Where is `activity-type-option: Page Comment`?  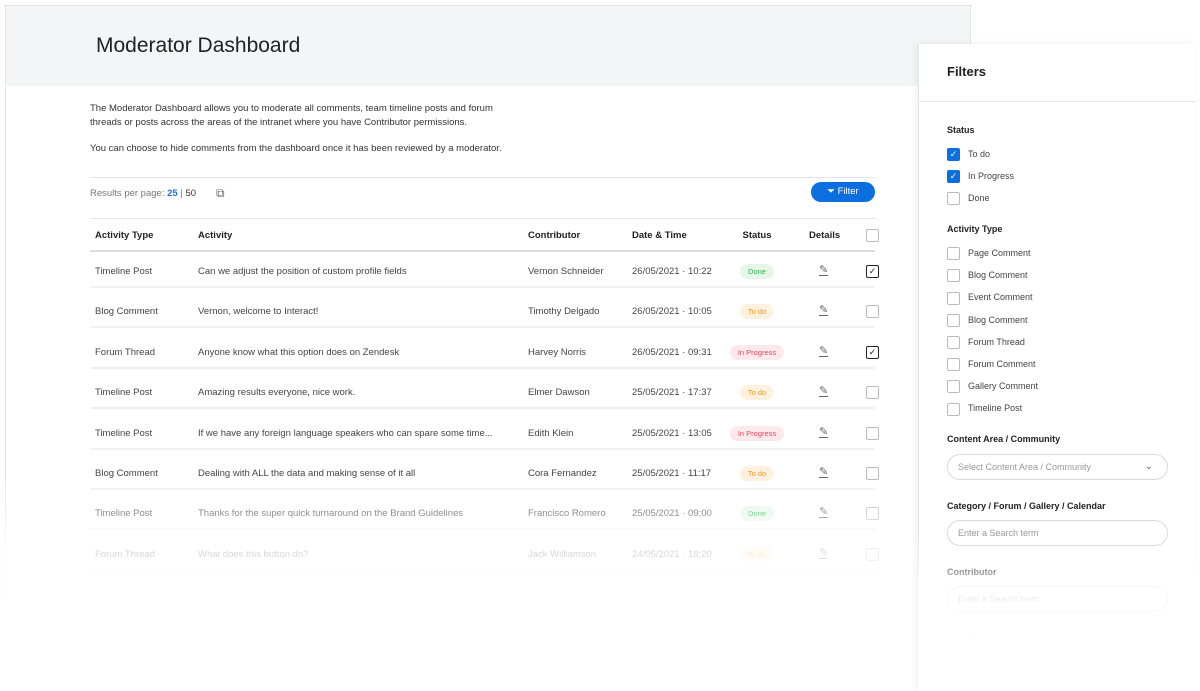 activity-type-option: Page Comment is located at coordinates (989, 254).